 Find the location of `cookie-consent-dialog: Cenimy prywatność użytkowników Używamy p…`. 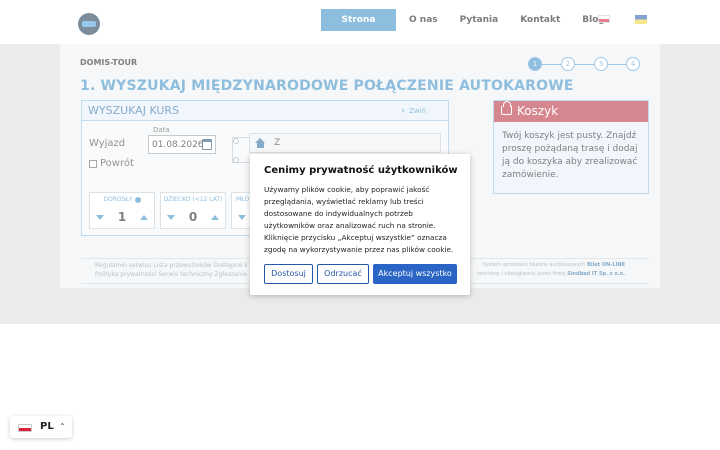

cookie-consent-dialog: Cenimy prywatność użytkowników Używamy p… is located at coordinates (360, 224).